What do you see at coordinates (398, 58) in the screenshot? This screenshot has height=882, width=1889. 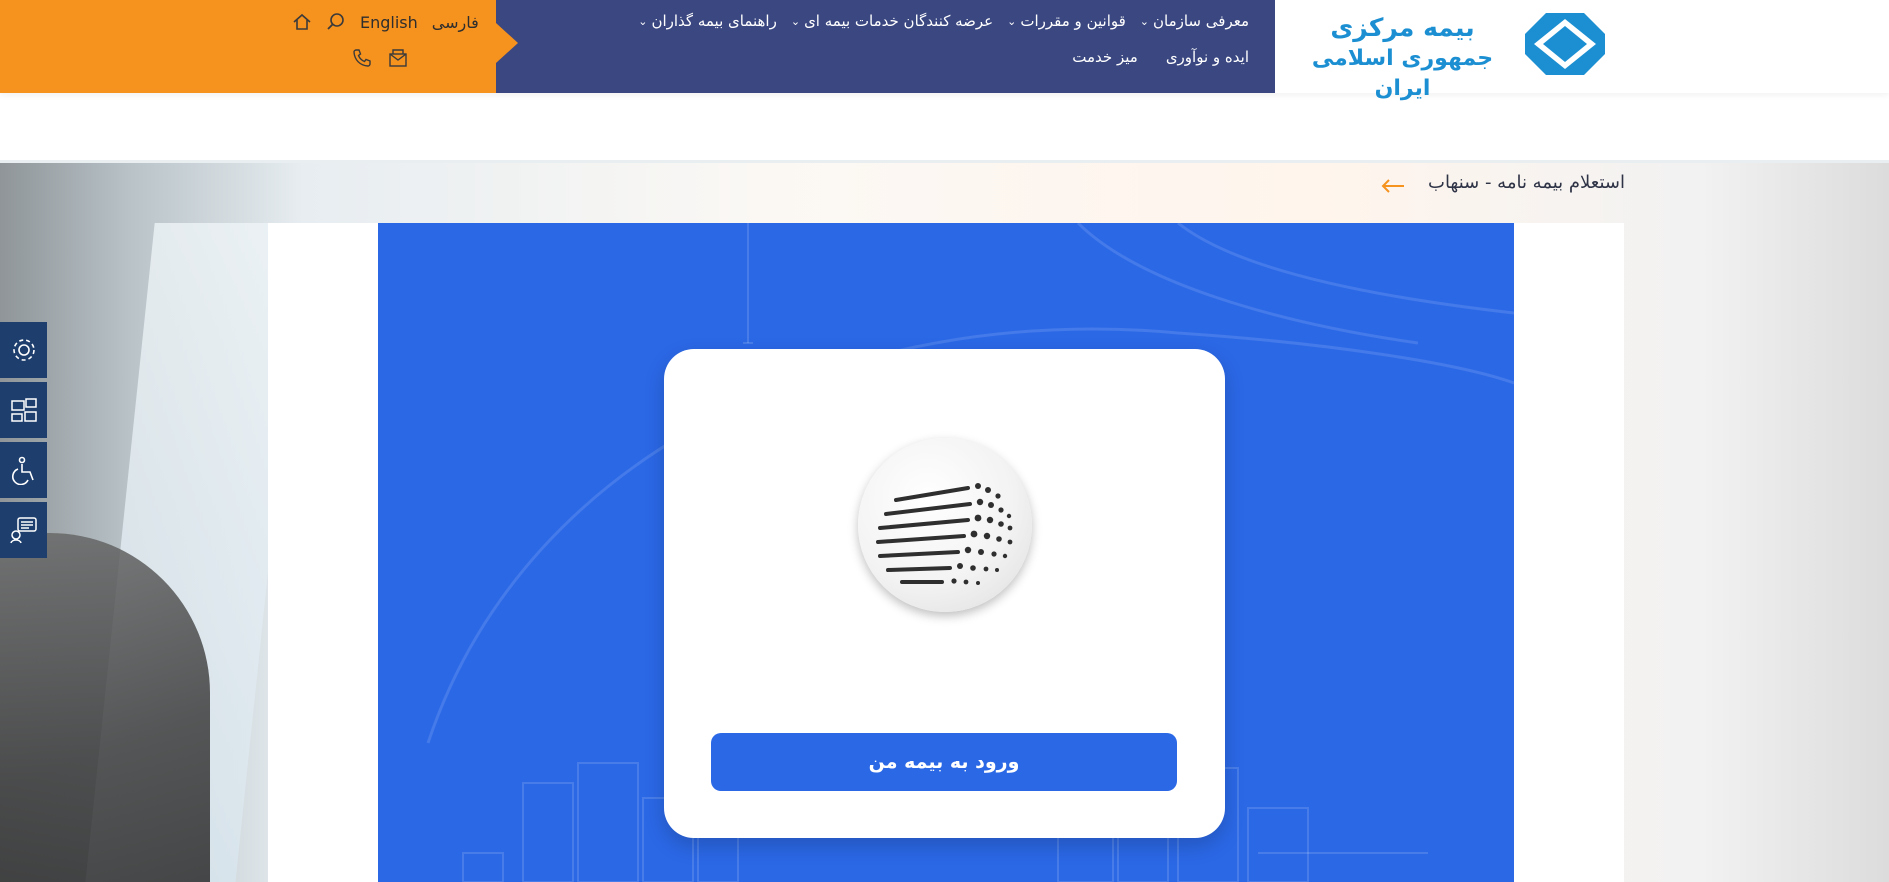 I see `mail-icon` at bounding box center [398, 58].